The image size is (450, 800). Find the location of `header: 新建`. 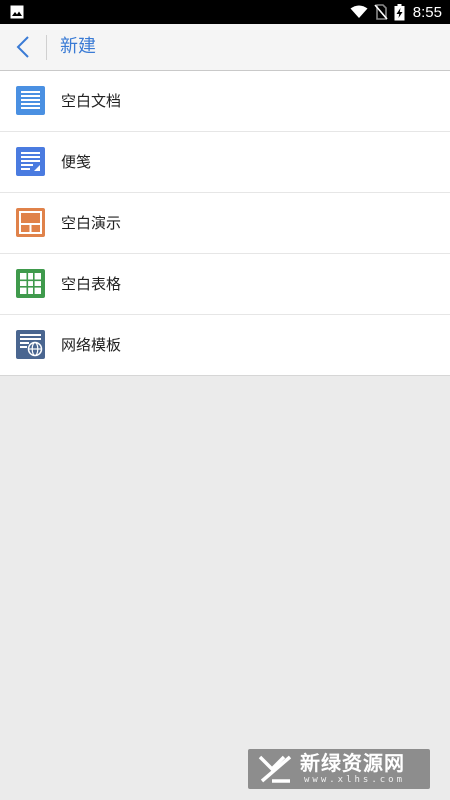

header: 新建 is located at coordinates (225, 47).